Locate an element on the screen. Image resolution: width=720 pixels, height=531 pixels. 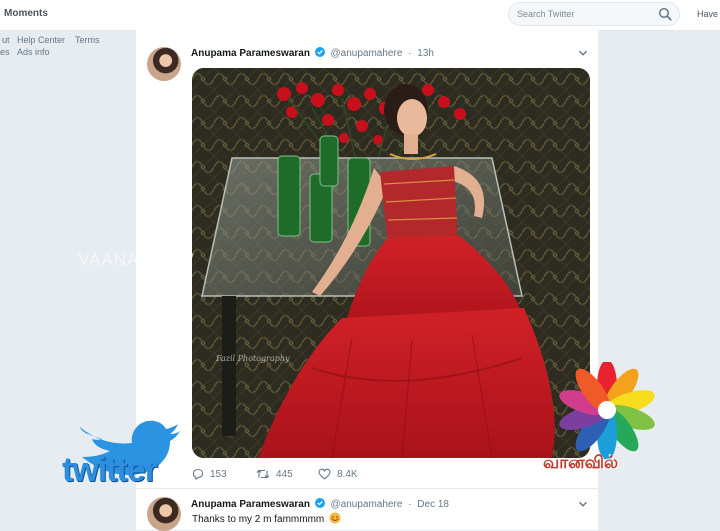
photographer-signature: Fazil Photography is located at coordinates (253, 358).